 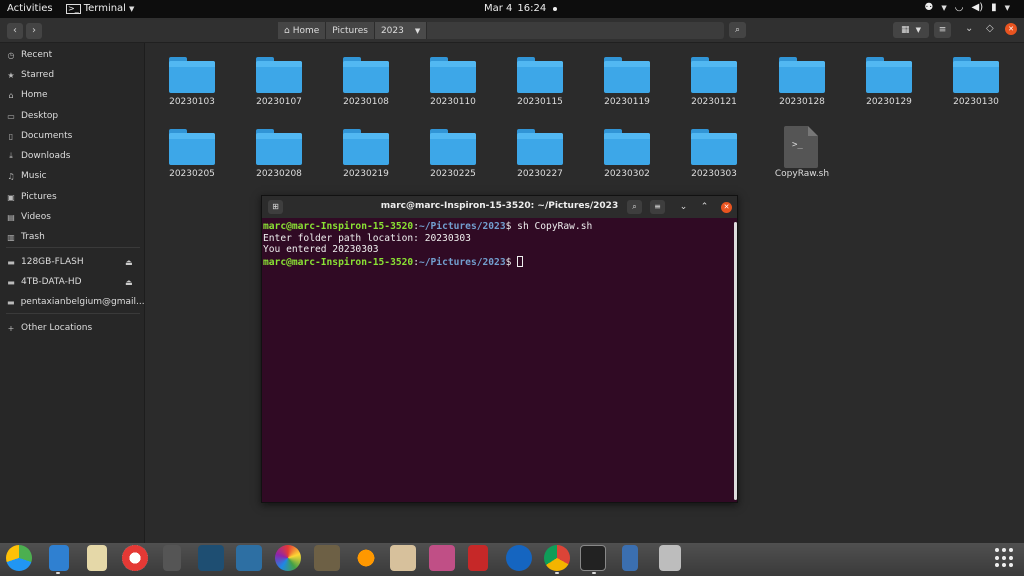 I want to click on sidebar-item-videos: ▤ Videos, so click(x=72, y=217).